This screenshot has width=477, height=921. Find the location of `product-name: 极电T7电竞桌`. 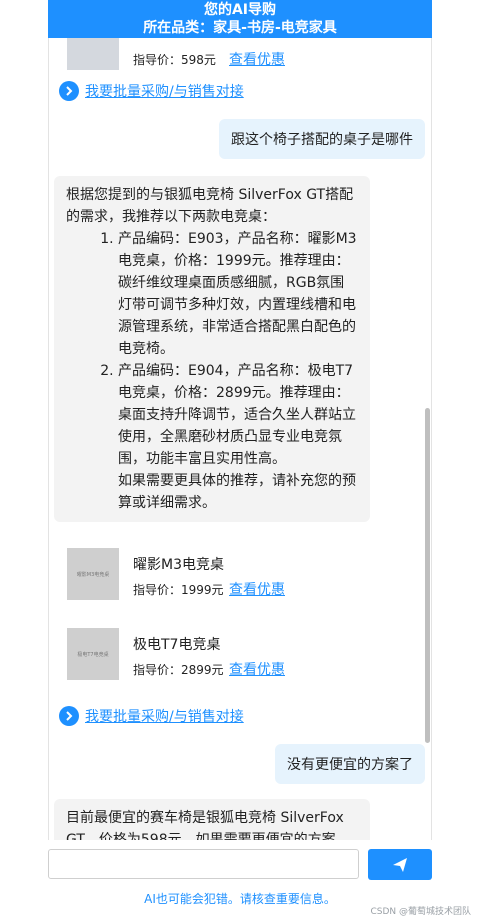

product-name: 极电T7电竞桌 is located at coordinates (177, 645).